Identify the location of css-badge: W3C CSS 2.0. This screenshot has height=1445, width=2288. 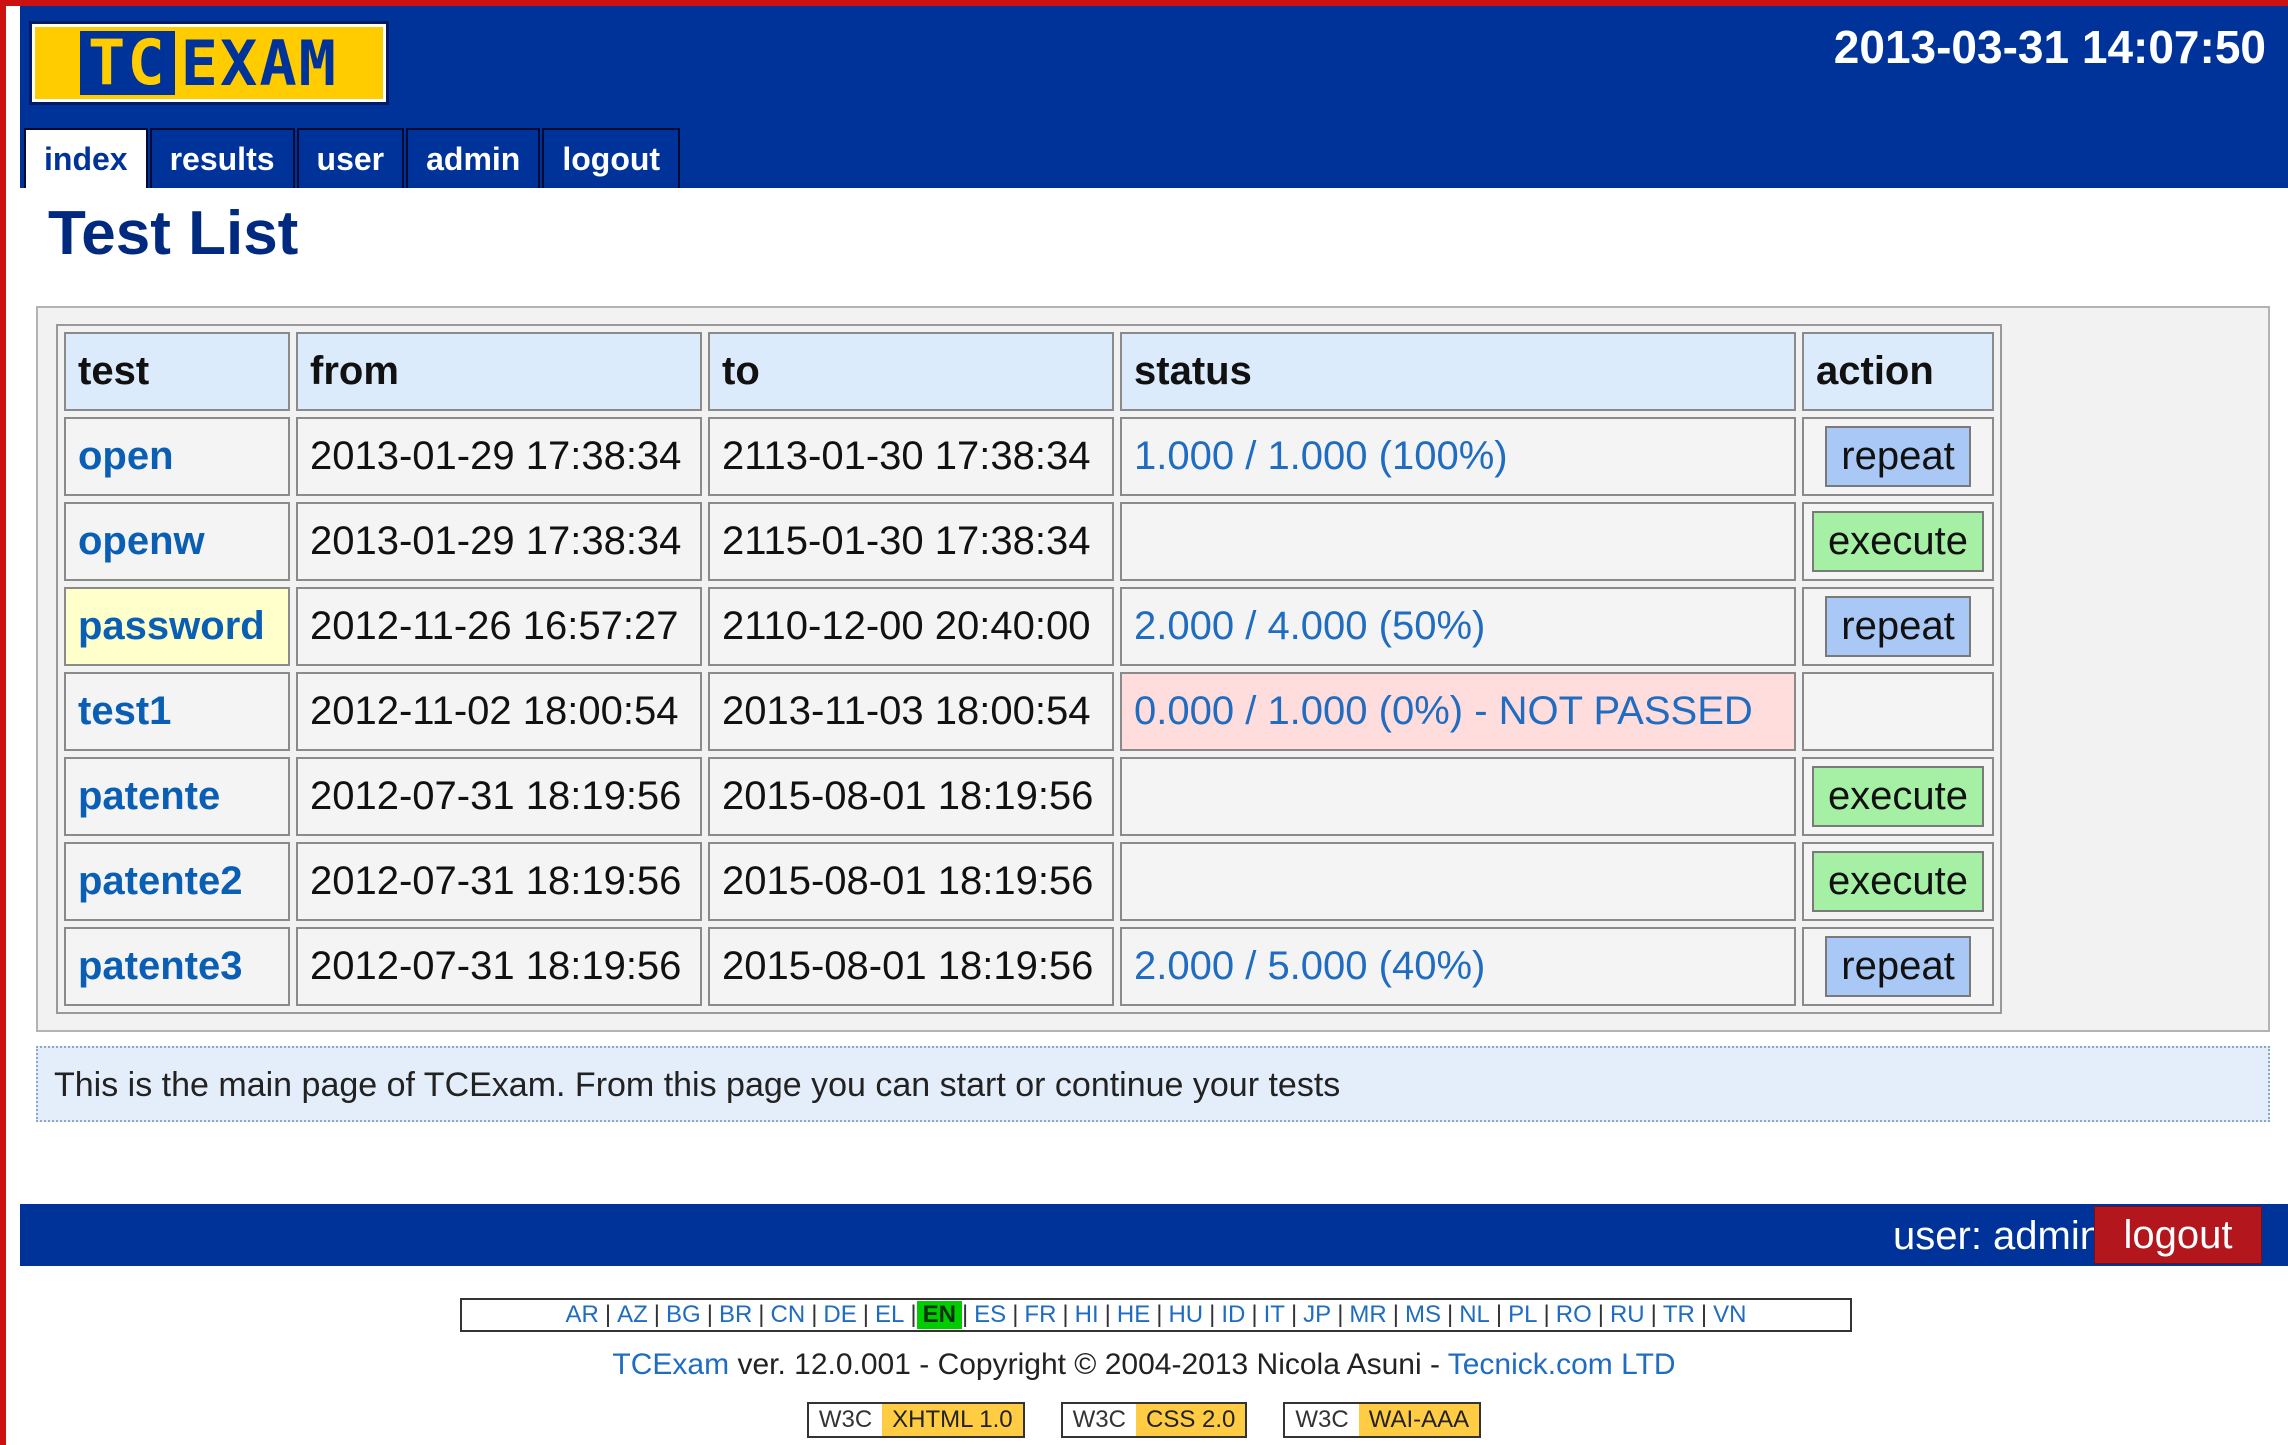
(1154, 1420).